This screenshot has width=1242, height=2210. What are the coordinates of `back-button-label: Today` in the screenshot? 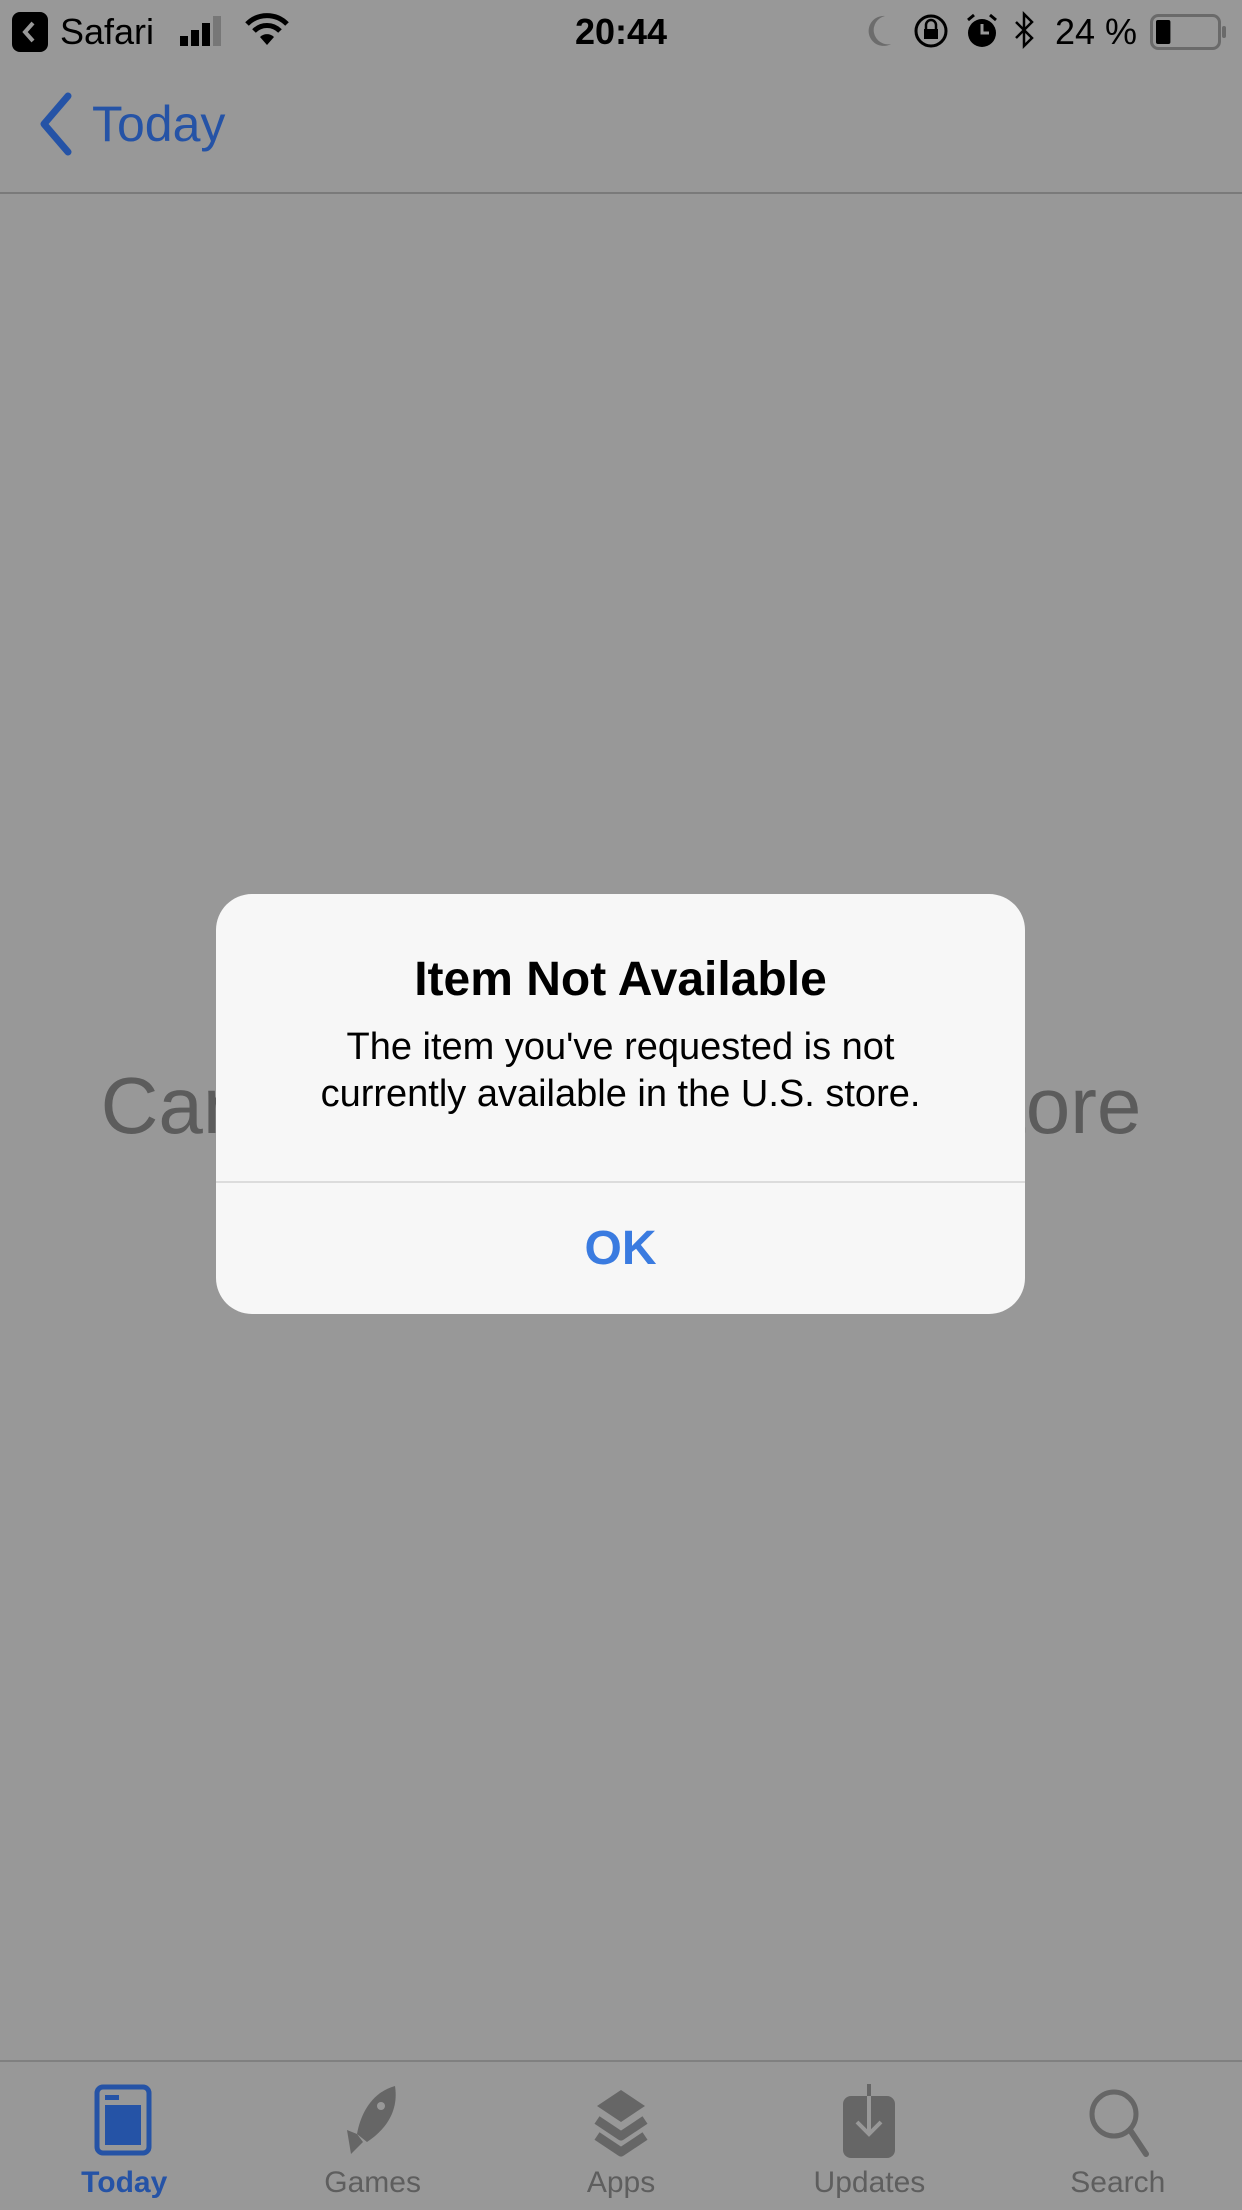 It's located at (159, 124).